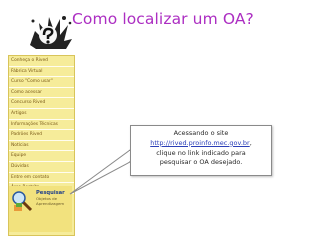 This screenshot has width=320, height=240. What do you see at coordinates (201, 162) in the screenshot?
I see `callout-line4: pesquisar o OA desejado.` at bounding box center [201, 162].